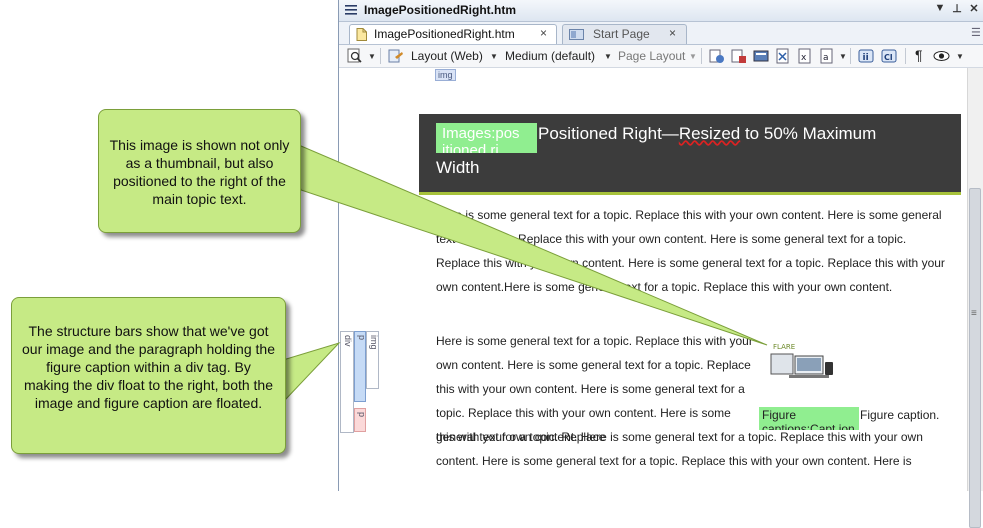 Image resolution: width=983 pixels, height=528 pixels. Describe the element at coordinates (941, 56) in the screenshot. I see `preview-eye-icon` at that location.